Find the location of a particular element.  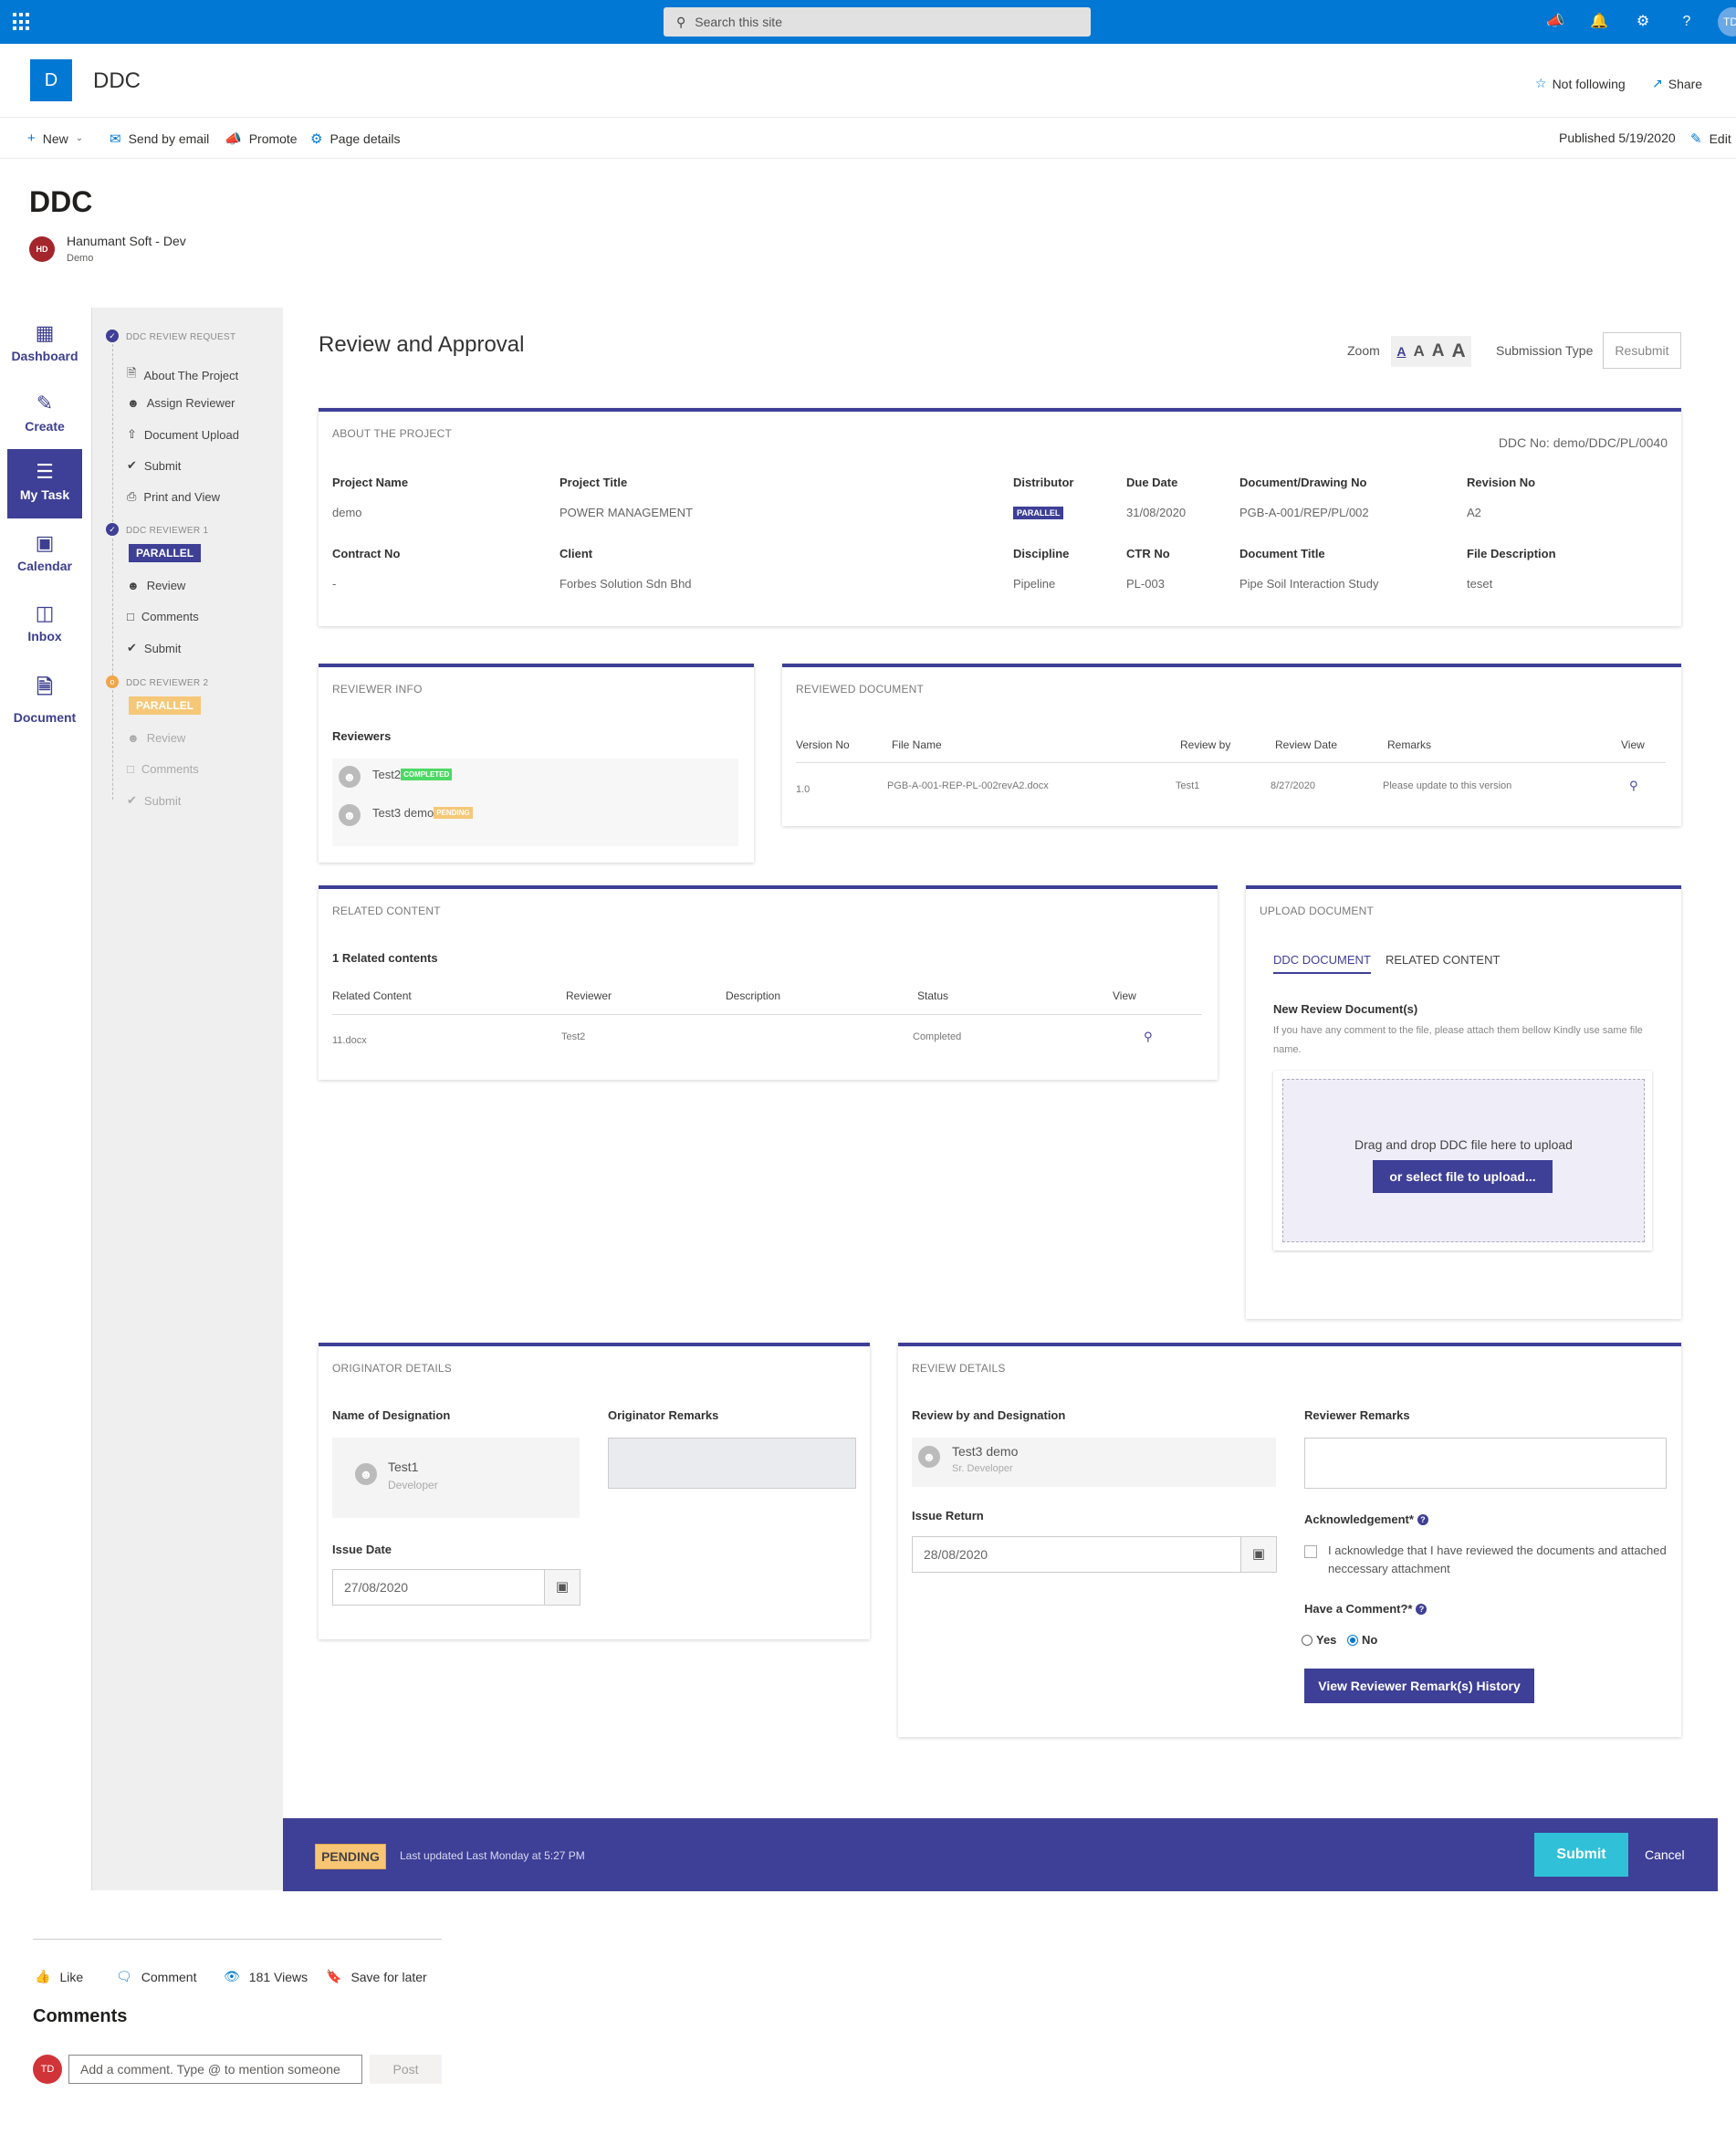

radio-label: No is located at coordinates (1370, 1640).